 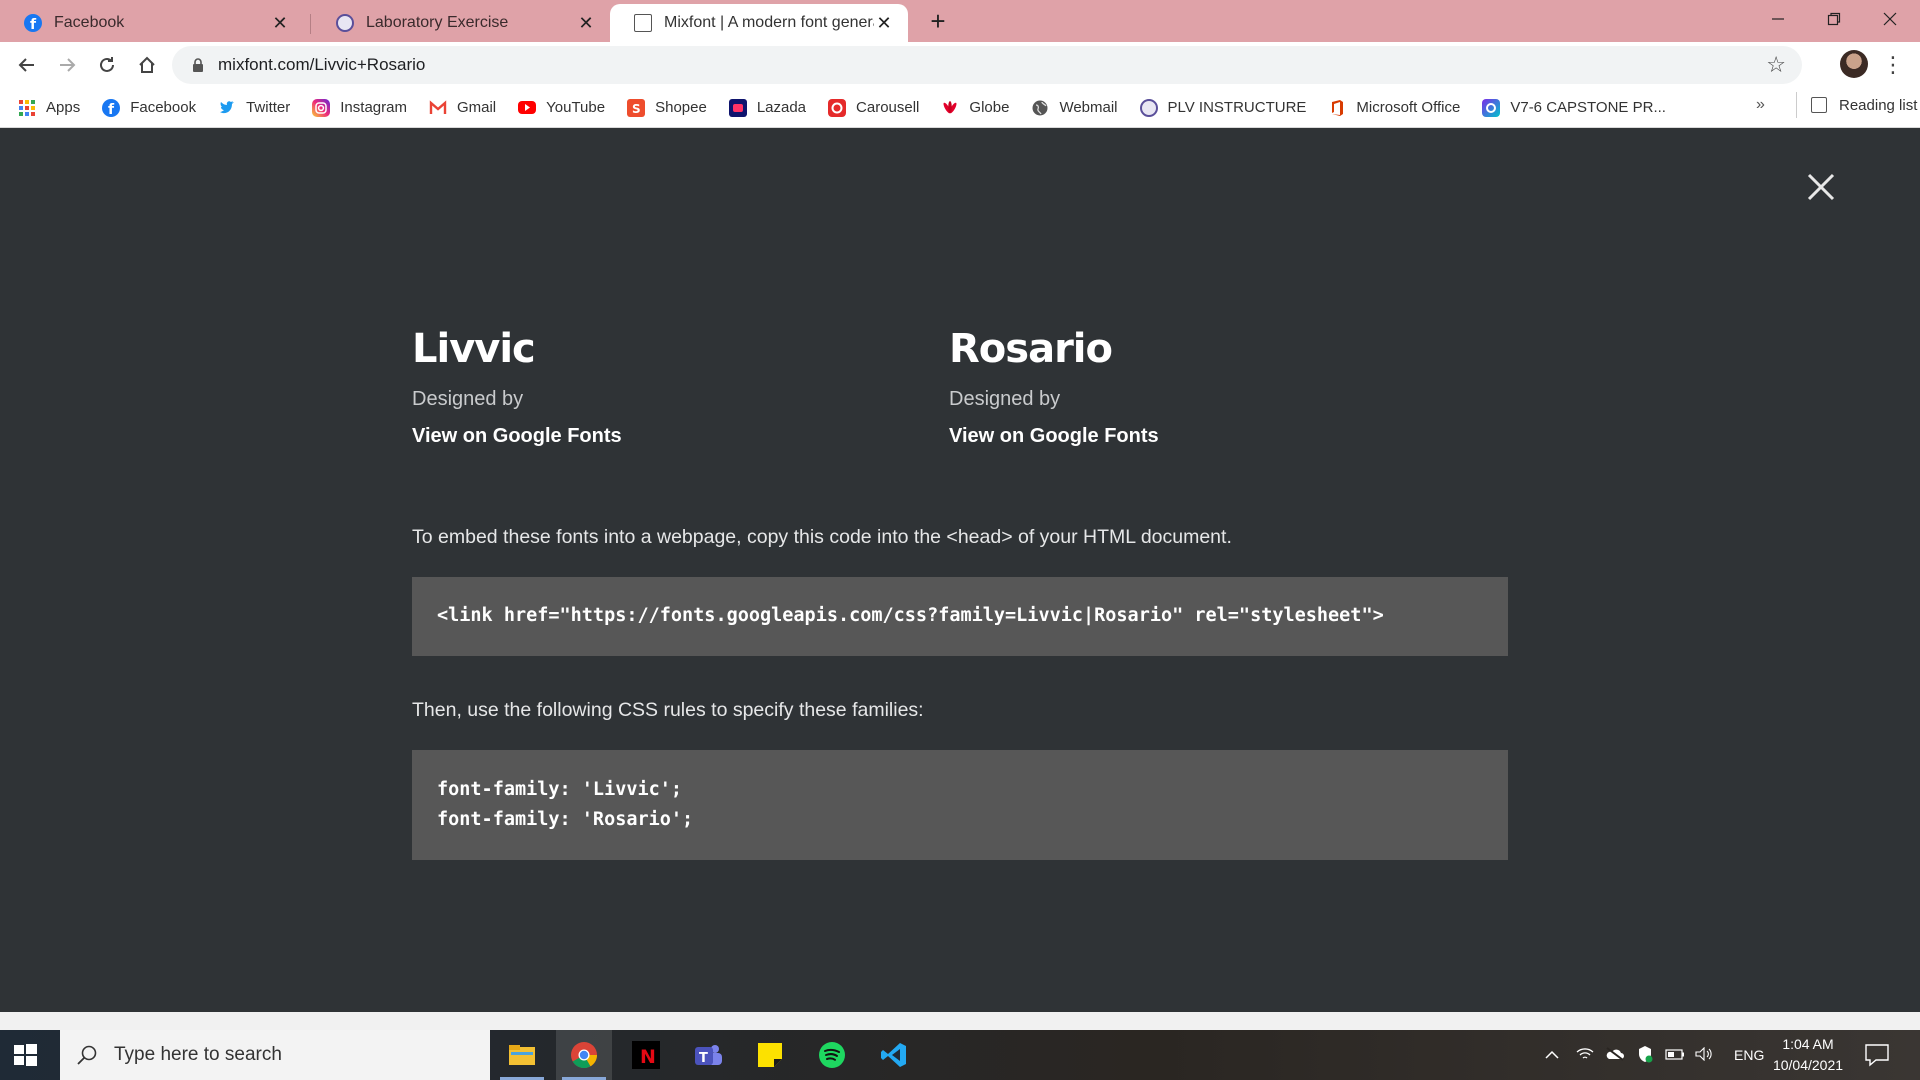 I want to click on clock-date: 10/04/2021, so click(x=1808, y=1065).